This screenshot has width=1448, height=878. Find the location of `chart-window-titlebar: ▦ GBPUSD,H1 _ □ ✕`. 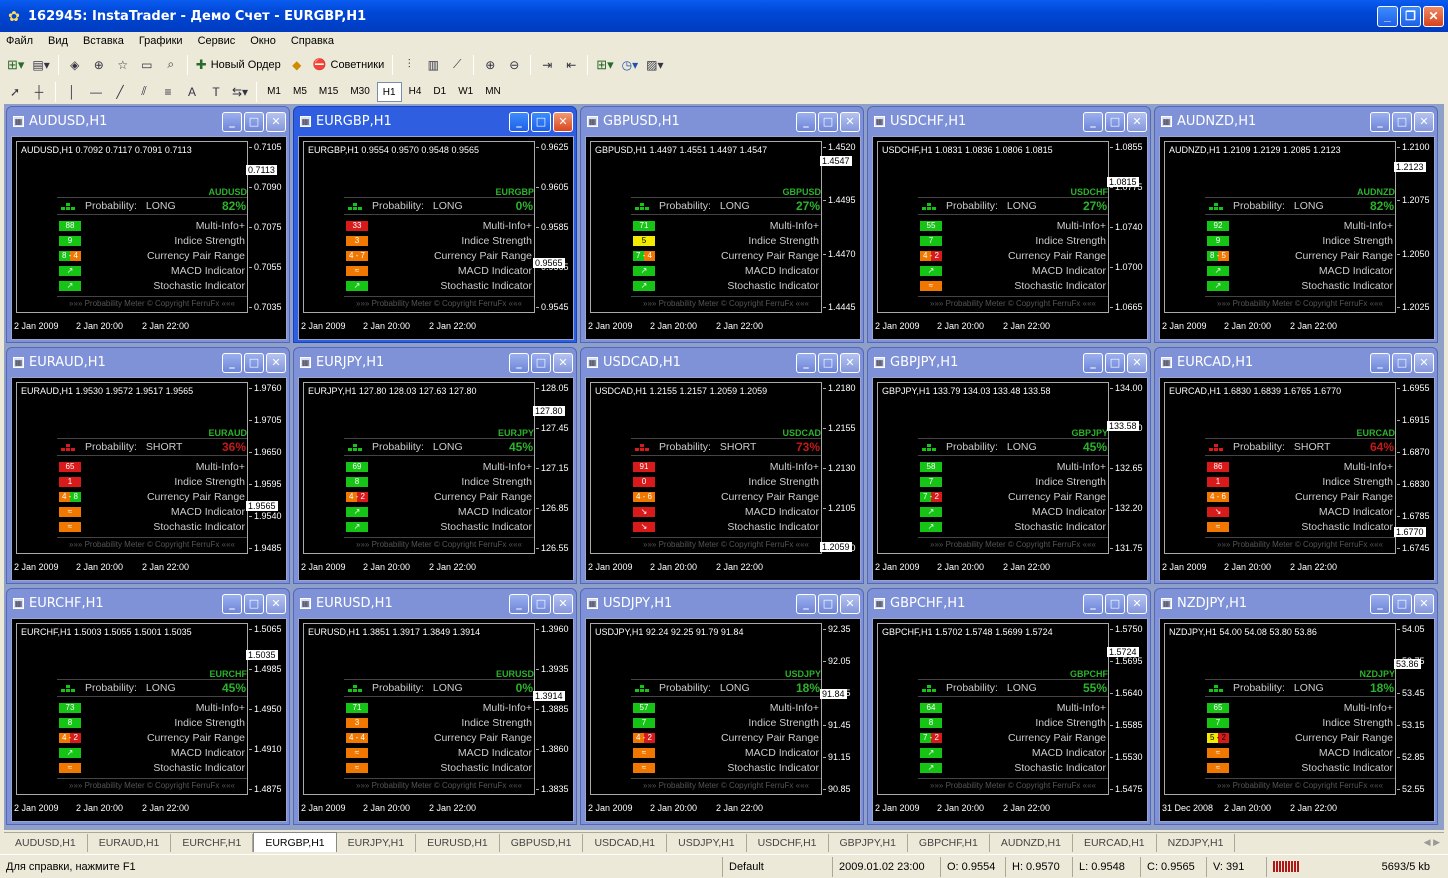

chart-window-titlebar: ▦ GBPUSD,H1 _ □ ✕ is located at coordinates (722, 121).